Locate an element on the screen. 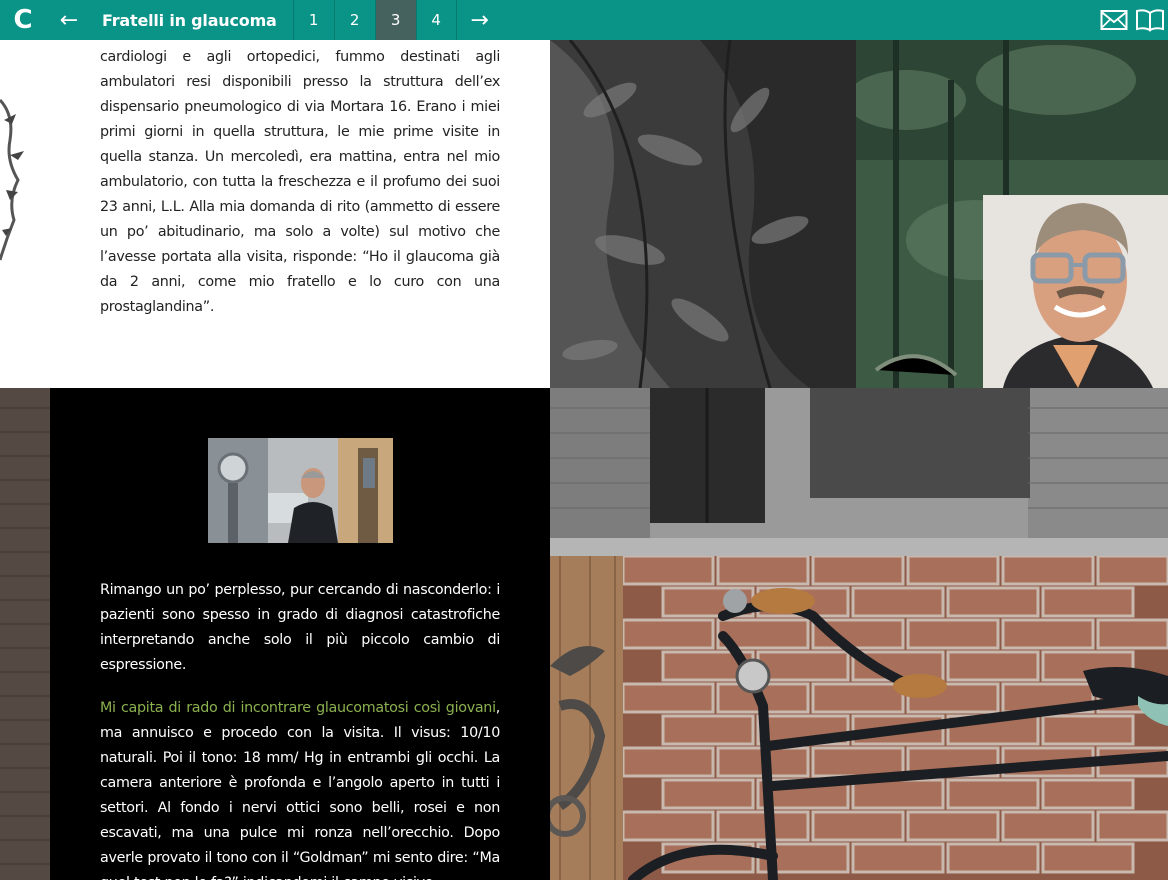 This screenshot has height=880, width=1168. author-portrait-photo is located at coordinates (1075, 291).